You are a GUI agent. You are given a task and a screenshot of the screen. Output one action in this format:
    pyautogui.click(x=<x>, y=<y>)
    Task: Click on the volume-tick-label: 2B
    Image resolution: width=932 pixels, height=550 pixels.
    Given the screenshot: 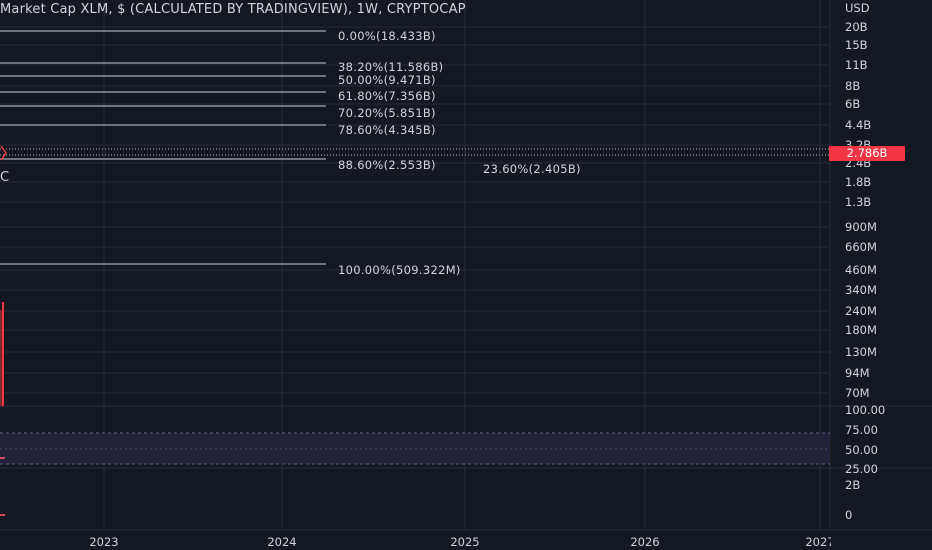 What is the action you would take?
    pyautogui.click(x=852, y=485)
    